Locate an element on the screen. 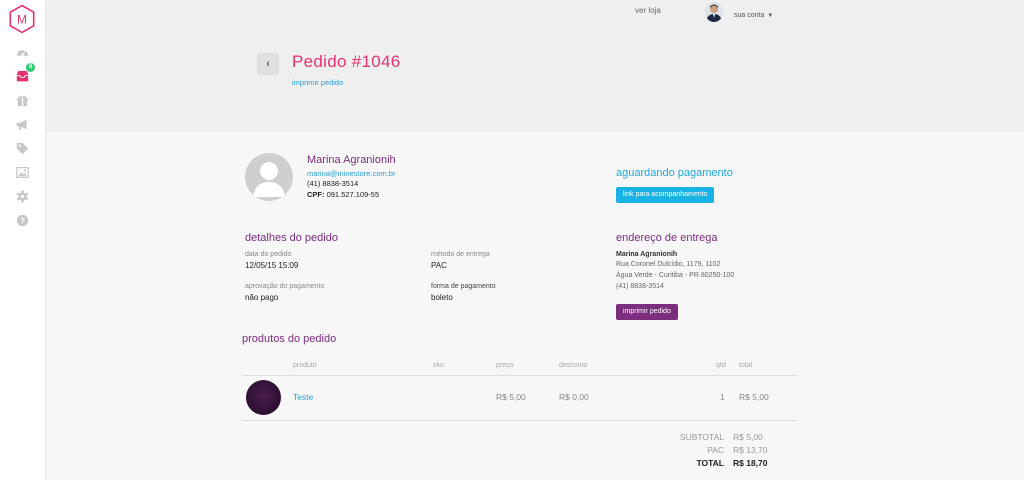 The height and width of the screenshot is (480, 1024). order-details-title: detalhes do pedido is located at coordinates (291, 238).